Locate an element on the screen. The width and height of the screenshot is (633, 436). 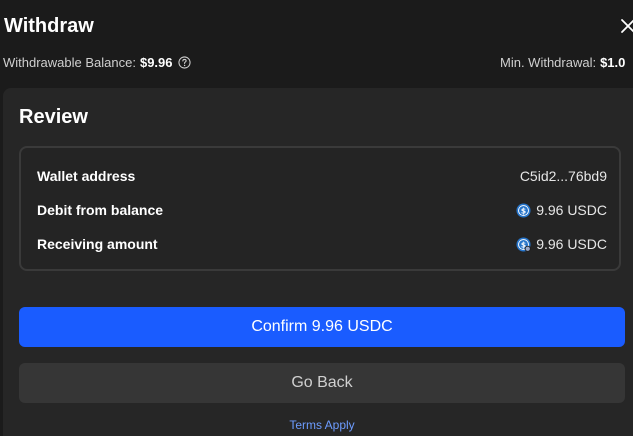
wallet-address-text: C5id2...76bd9 is located at coordinates (563, 176).